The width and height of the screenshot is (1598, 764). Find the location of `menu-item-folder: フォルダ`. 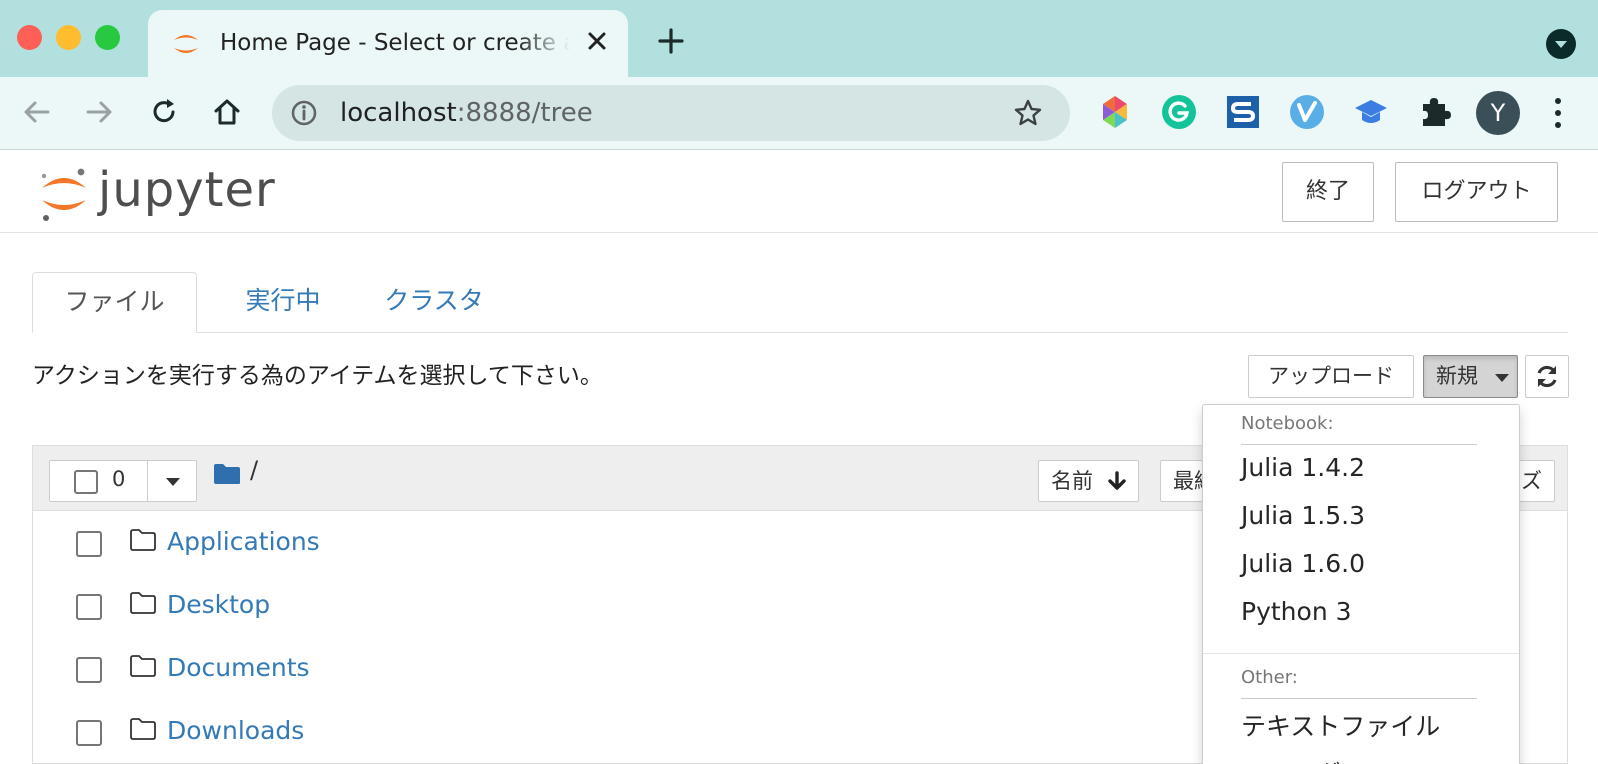

menu-item-folder: フォルダ is located at coordinates (1291, 759).